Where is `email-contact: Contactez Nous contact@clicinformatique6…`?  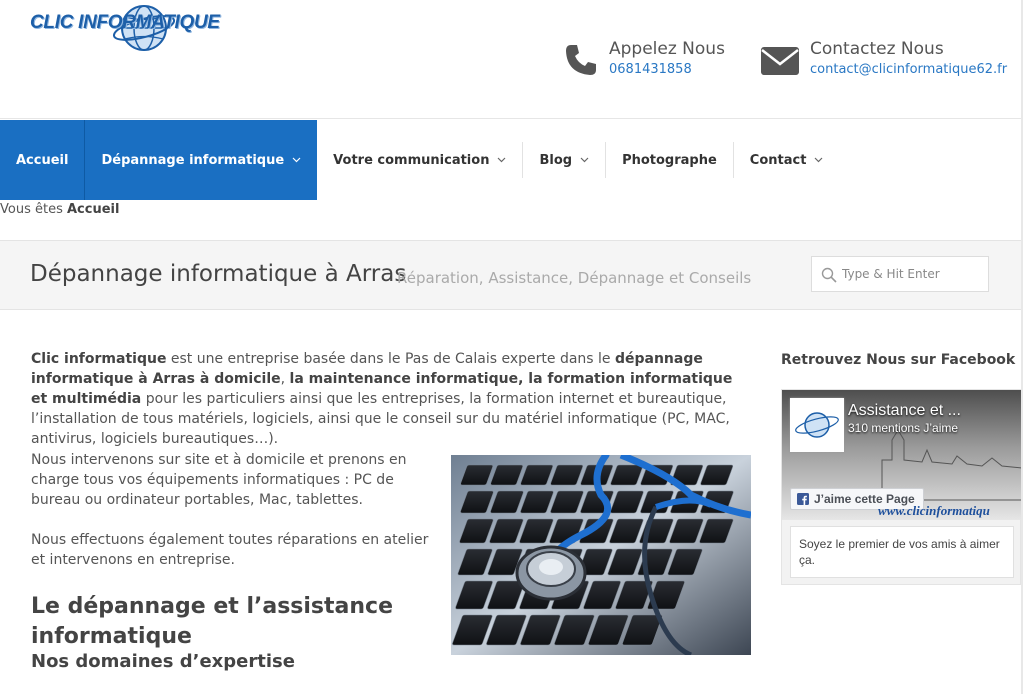 email-contact: Contactez Nous contact@clicinformatique6… is located at coordinates (883, 59).